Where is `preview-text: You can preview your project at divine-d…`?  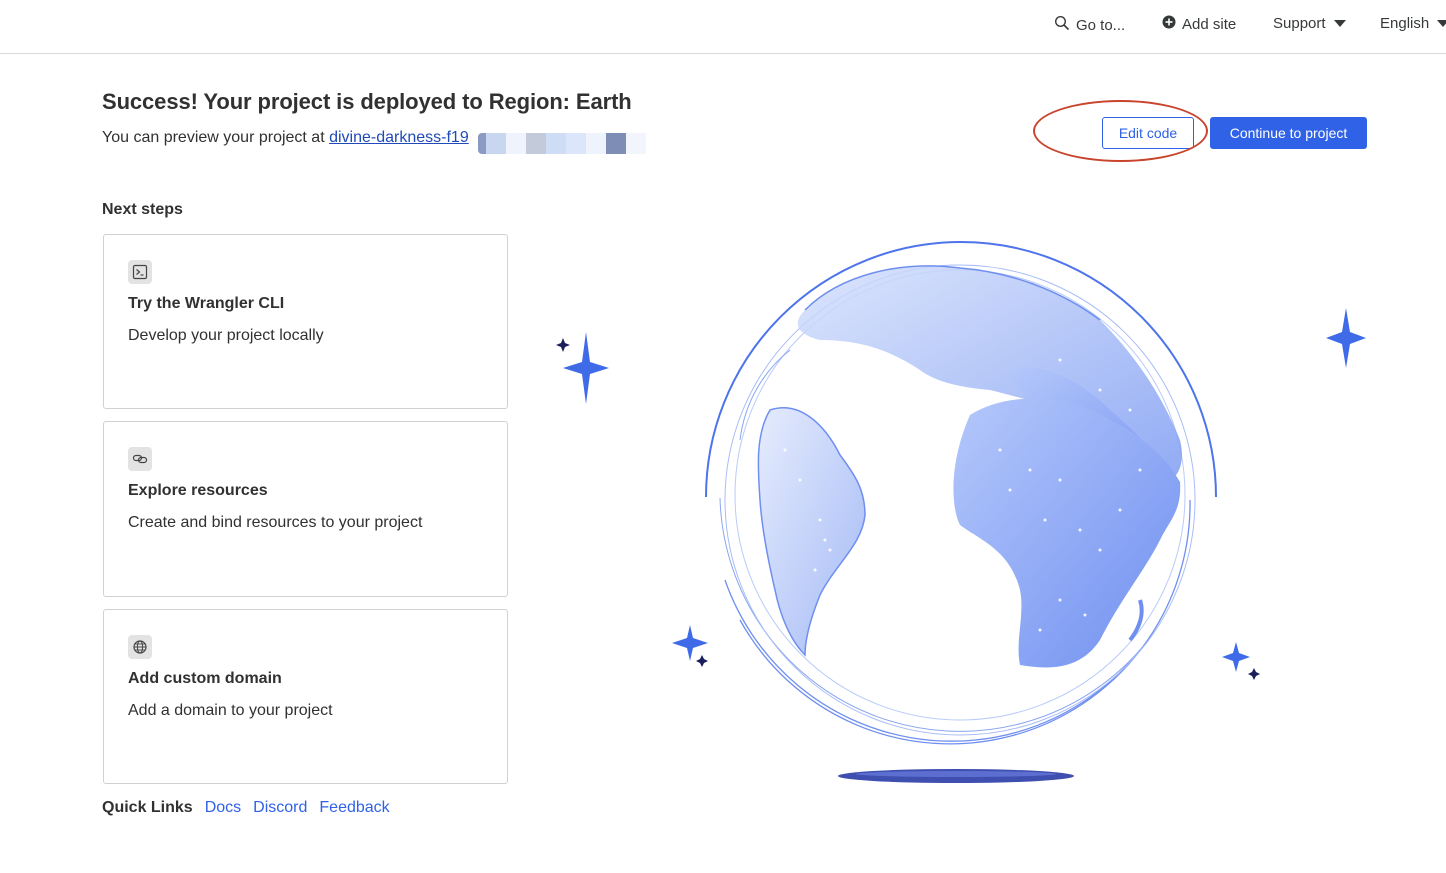 preview-text: You can preview your project at divine-d… is located at coordinates (285, 138).